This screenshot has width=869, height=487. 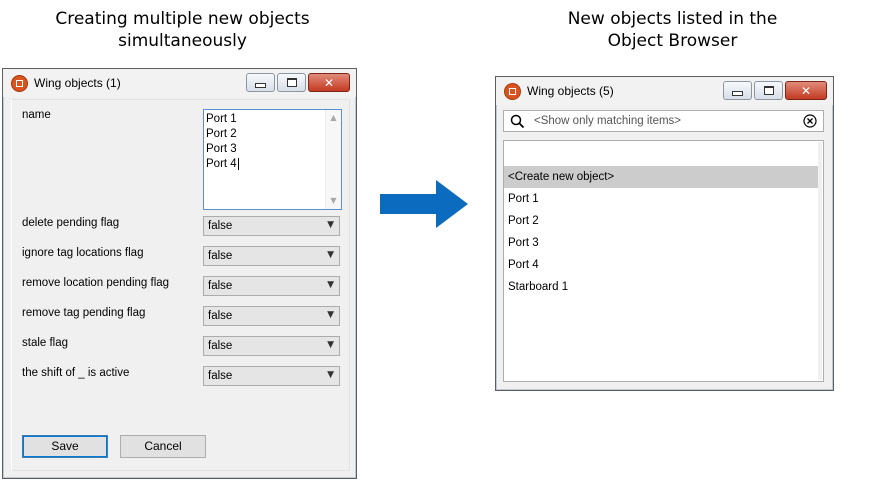 What do you see at coordinates (179, 83) in the screenshot?
I see `title-bar: Wing objects (1) ✕` at bounding box center [179, 83].